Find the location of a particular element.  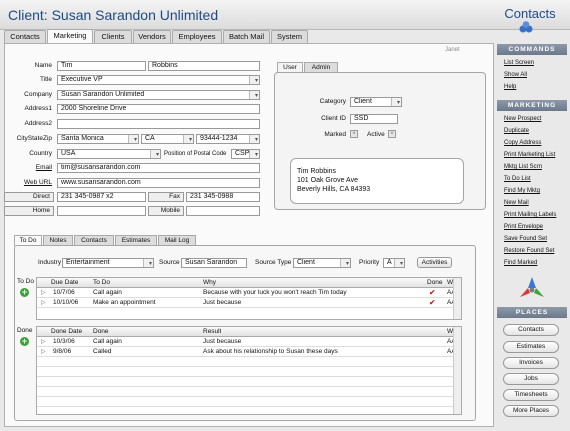

cmd-copy-address: Copy Address is located at coordinates (522, 143).